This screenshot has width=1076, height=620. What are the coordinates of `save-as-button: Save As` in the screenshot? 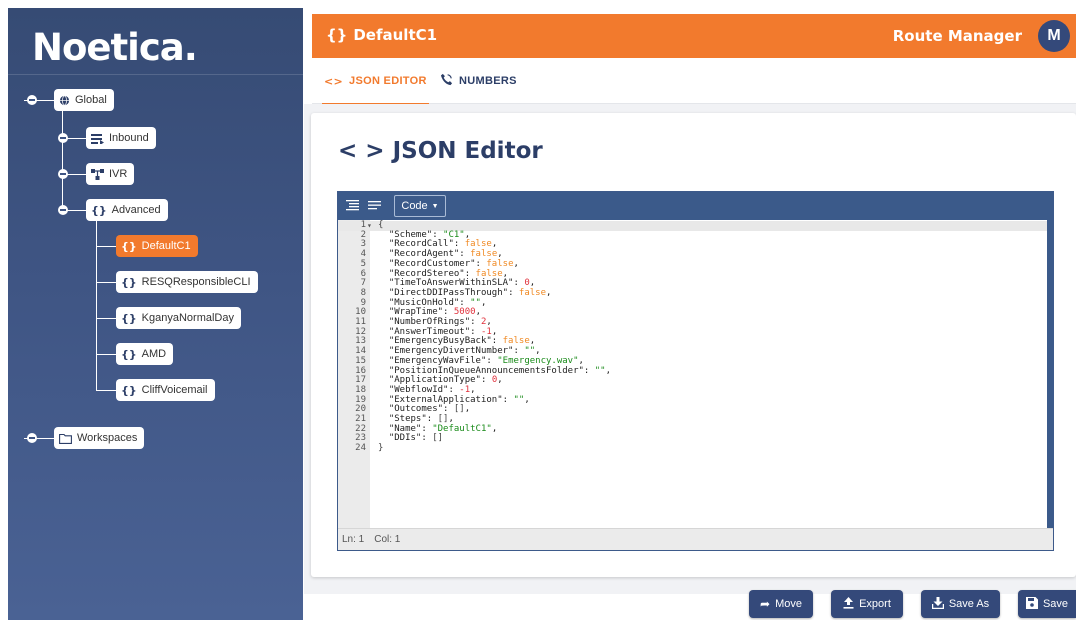 It's located at (960, 604).